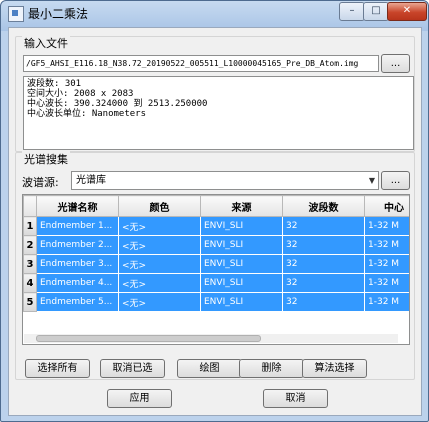 This screenshot has width=429, height=422. Describe the element at coordinates (30, 226) in the screenshot. I see `row-number: 1` at that location.